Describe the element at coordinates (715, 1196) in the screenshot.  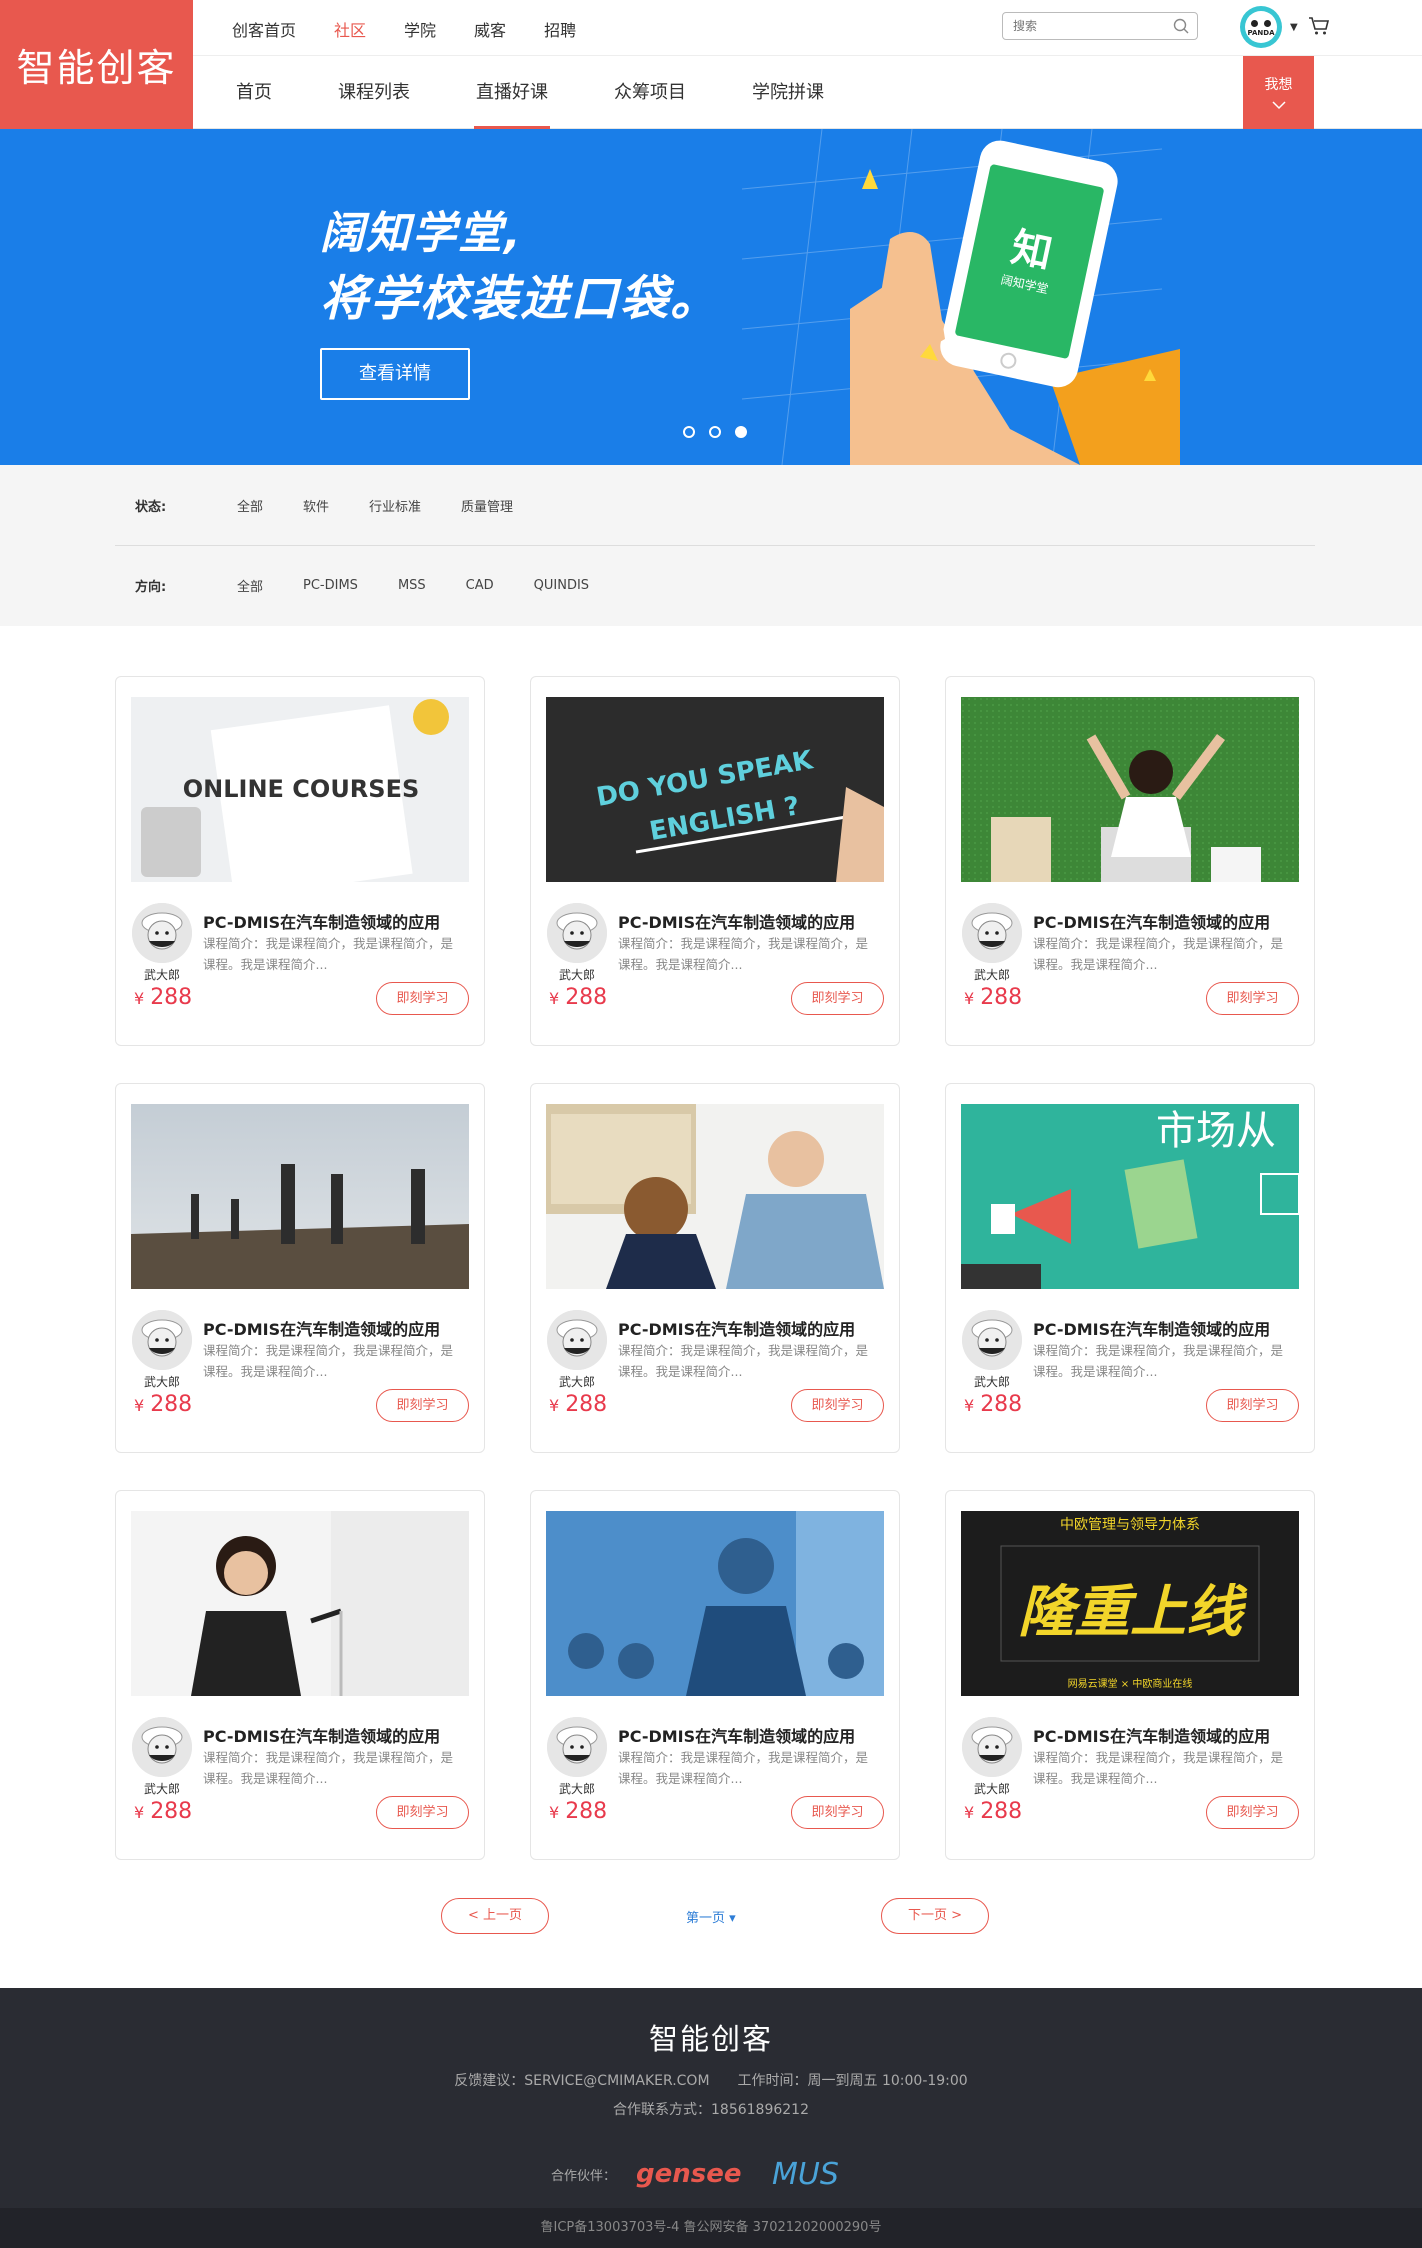
I see `tutoring-image` at that location.